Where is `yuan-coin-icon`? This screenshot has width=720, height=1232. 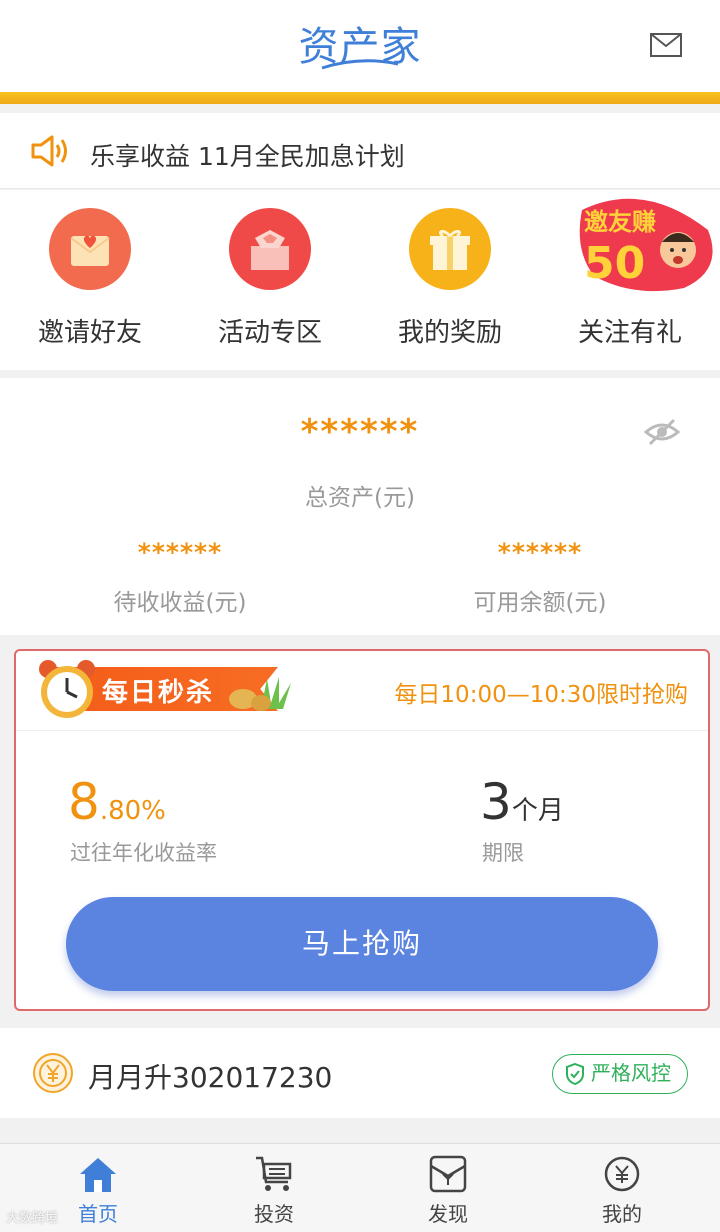 yuan-coin-icon is located at coordinates (53, 1073).